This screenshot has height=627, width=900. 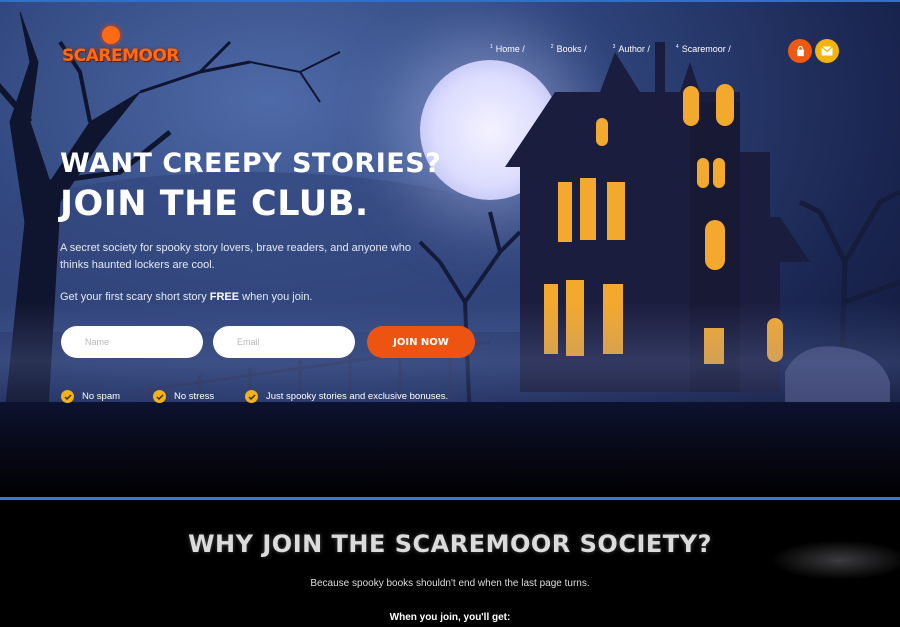 What do you see at coordinates (251, 163) in the screenshot?
I see `hero-title-line1: WANT CREEPY STORIES?` at bounding box center [251, 163].